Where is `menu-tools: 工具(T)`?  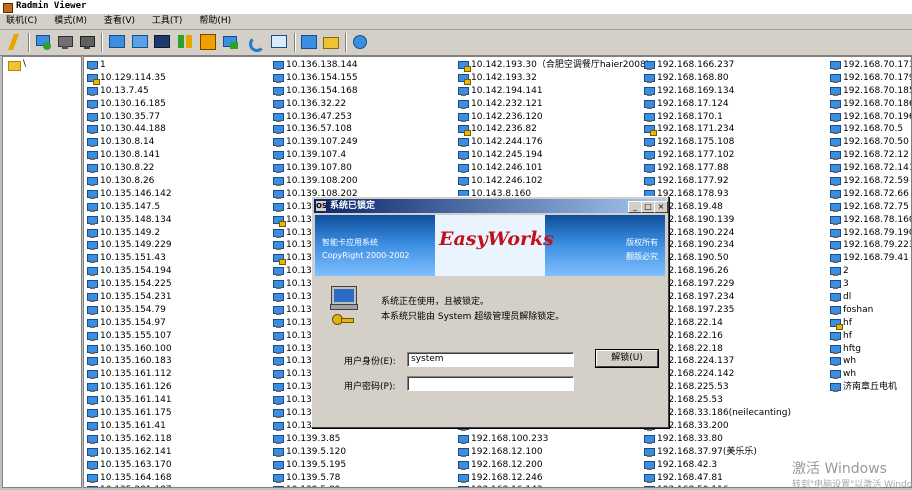
menu-tools: 工具(T) is located at coordinates (167, 21).